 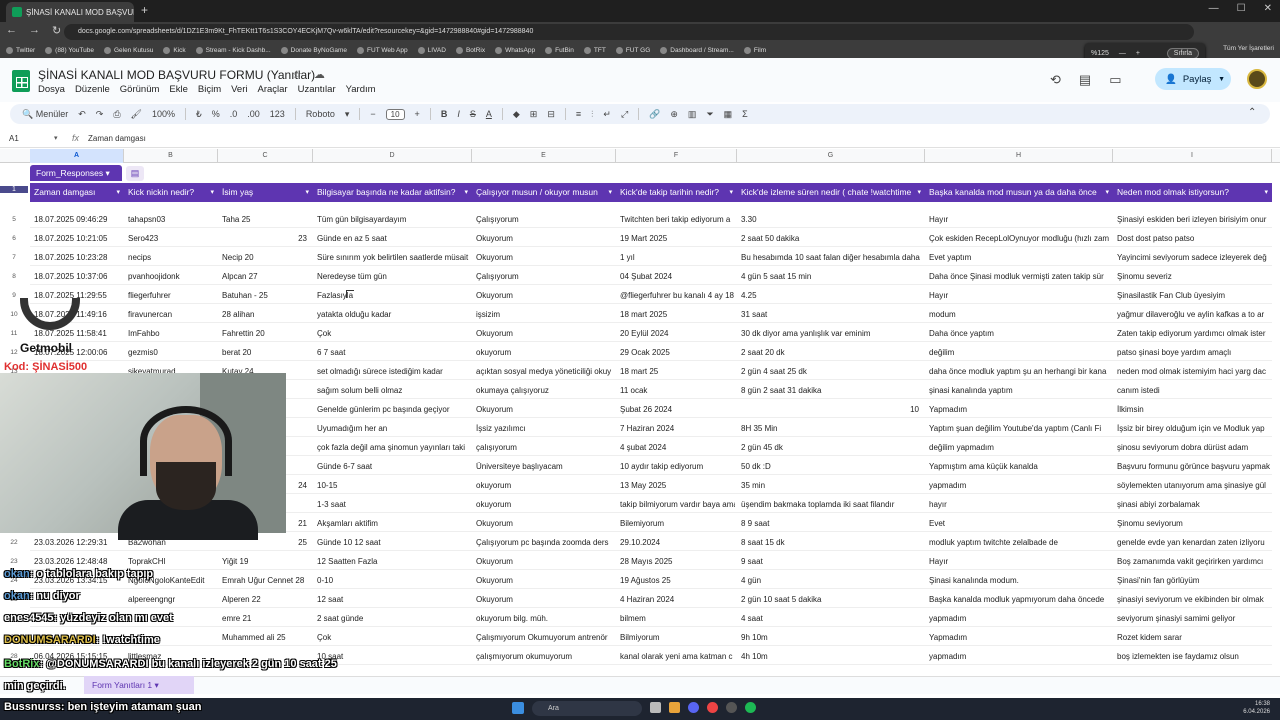 I want to click on table-cell: 8 9 saat, so click(x=832, y=523).